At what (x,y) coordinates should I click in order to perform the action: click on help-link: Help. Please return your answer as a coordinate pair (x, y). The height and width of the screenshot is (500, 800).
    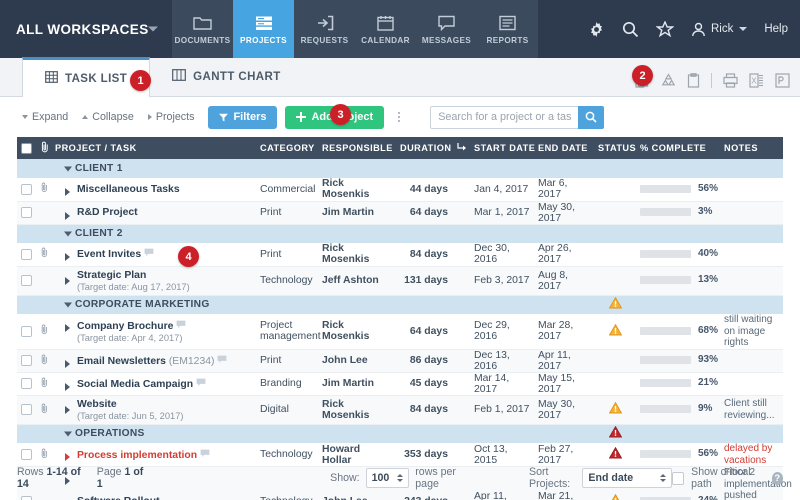
    Looking at the image, I should click on (776, 29).